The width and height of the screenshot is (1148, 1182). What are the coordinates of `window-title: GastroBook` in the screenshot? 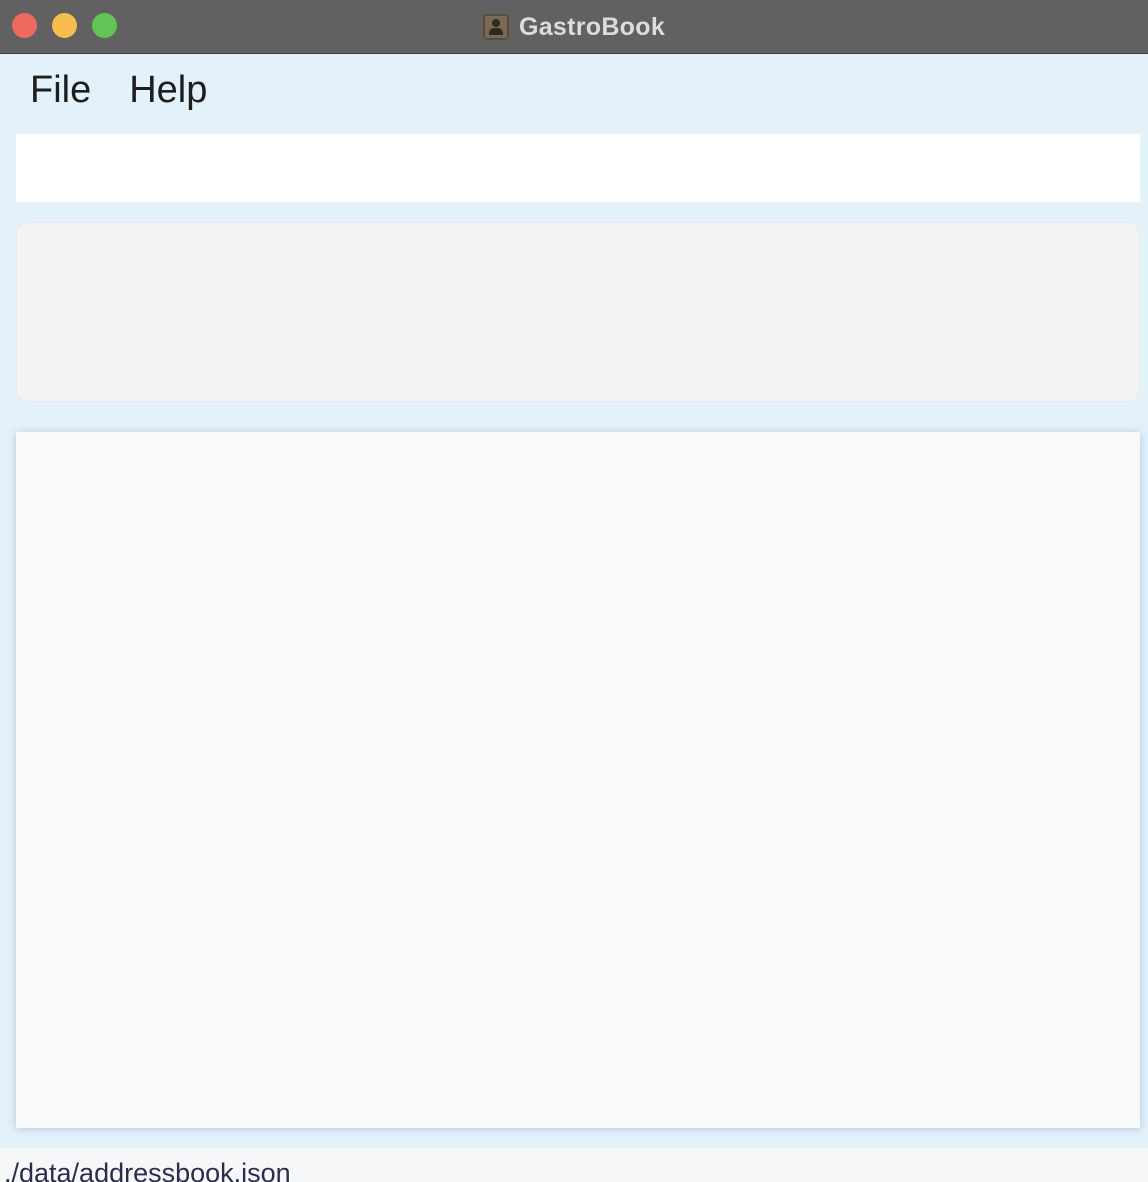 It's located at (592, 26).